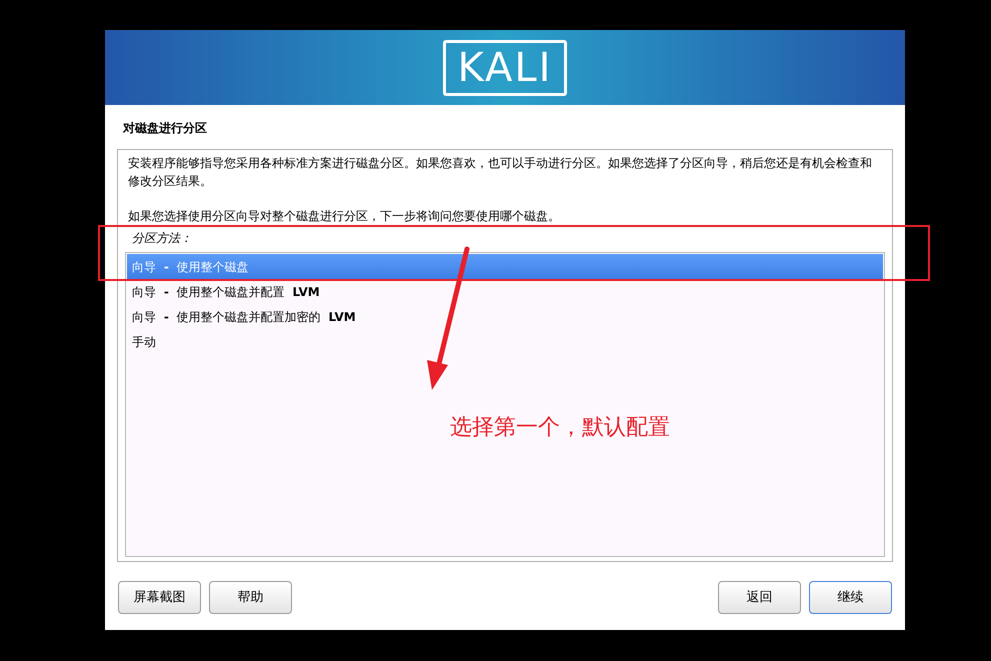 This screenshot has height=661, width=991. I want to click on dialog-button: 屏幕截图, so click(159, 597).